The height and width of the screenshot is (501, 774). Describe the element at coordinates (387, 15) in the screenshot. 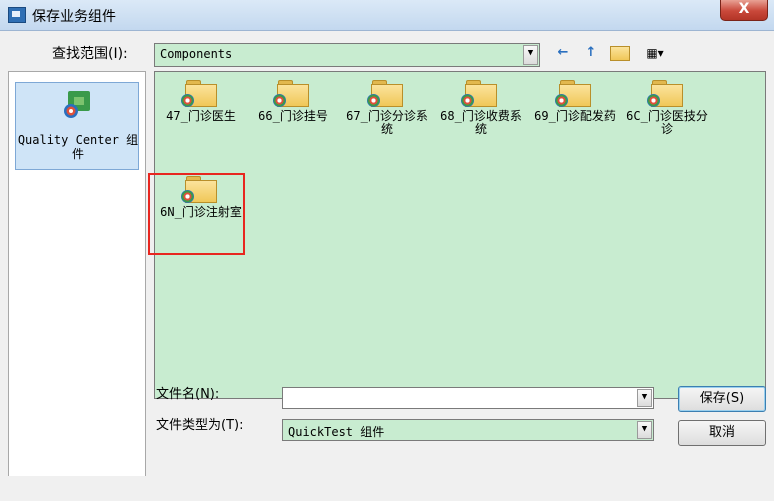

I see `title-bar: 保存业务组件 X` at that location.